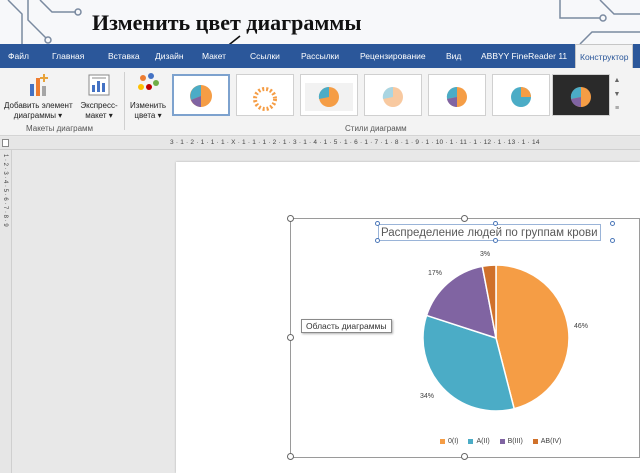 The width and height of the screenshot is (640, 473). I want to click on legend-item-0: 0(I), so click(449, 441).